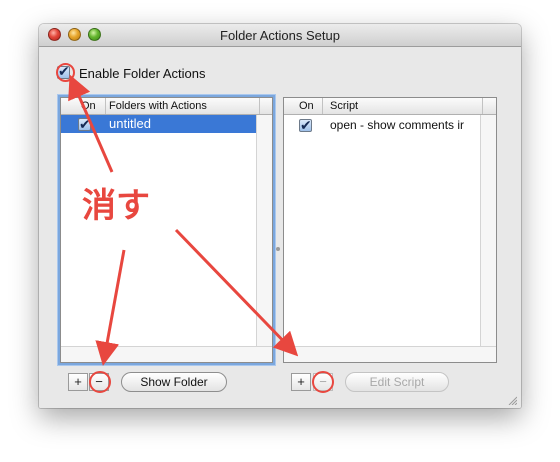  I want to click on annotation-arrow-to-enable, so click(91, 123).